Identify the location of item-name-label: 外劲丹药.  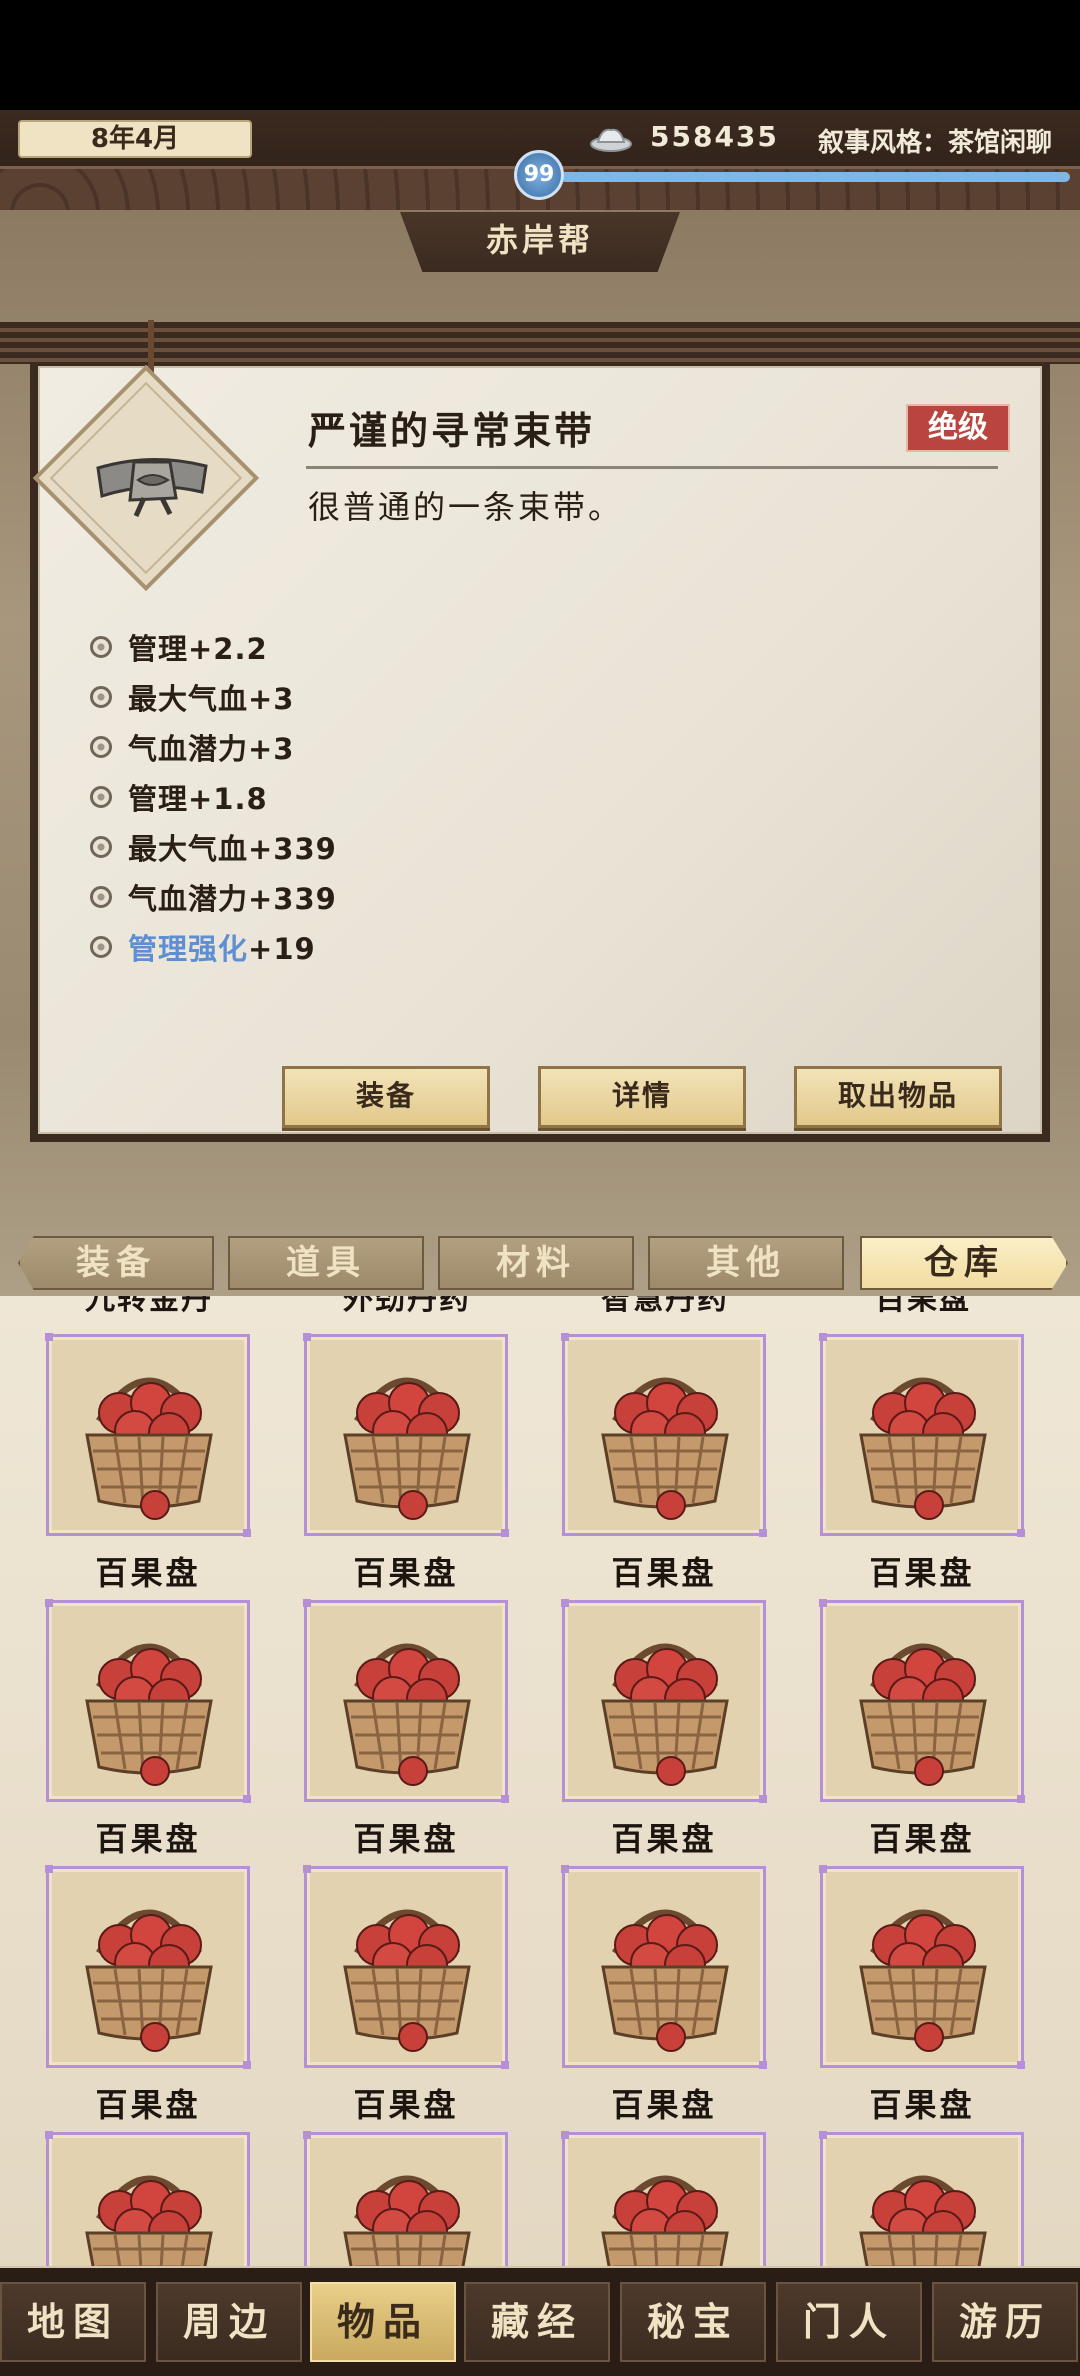
(407, 1306).